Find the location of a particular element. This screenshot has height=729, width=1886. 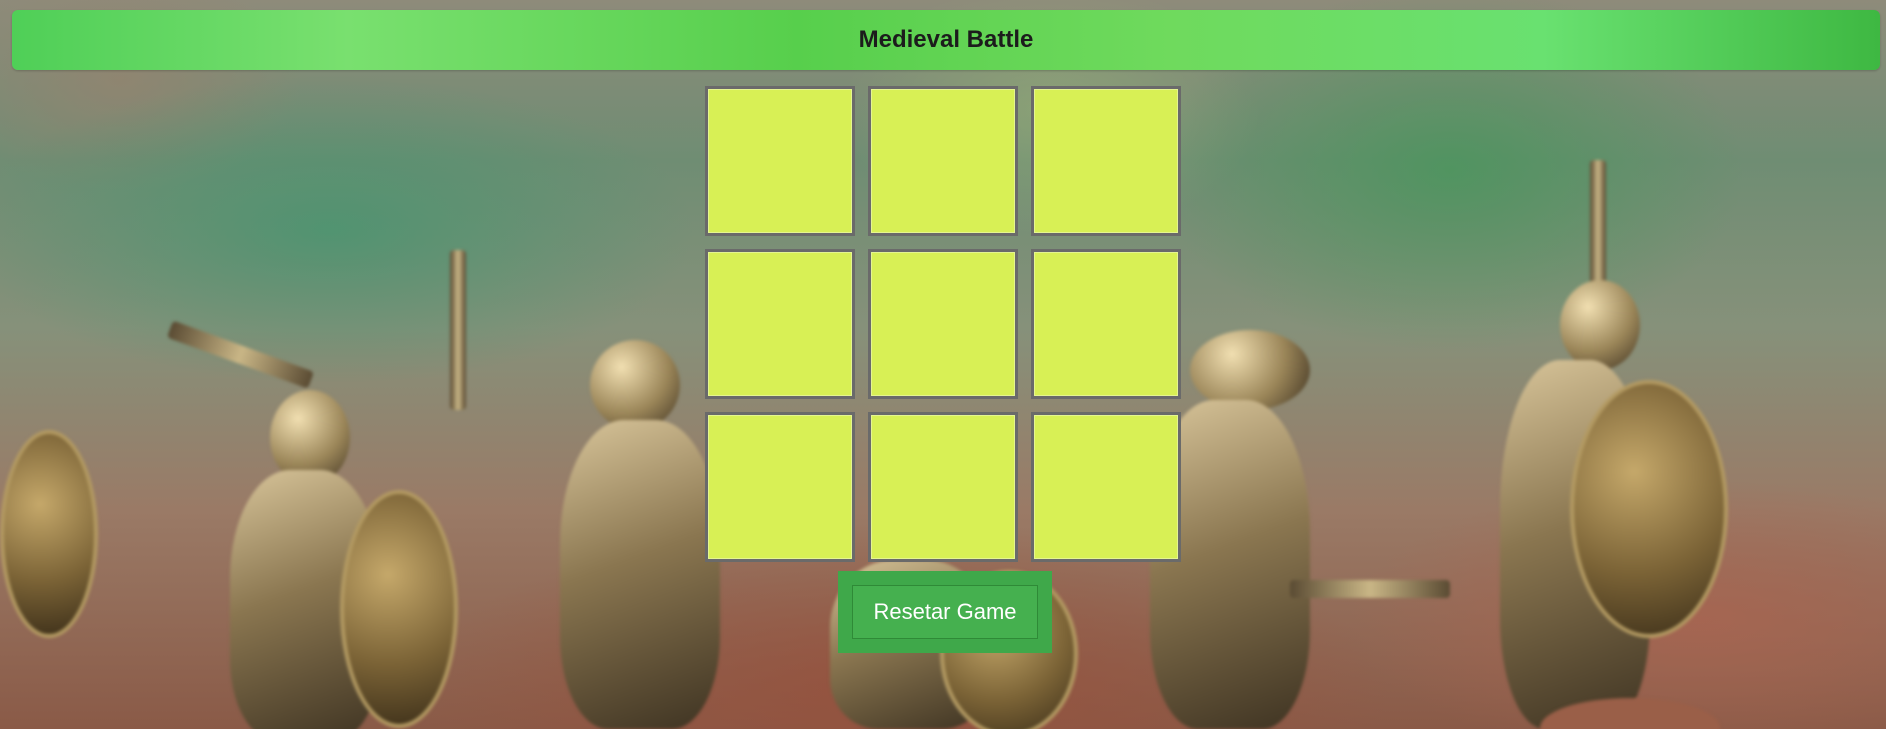

title-bar: Medieval Battle is located at coordinates (946, 40).